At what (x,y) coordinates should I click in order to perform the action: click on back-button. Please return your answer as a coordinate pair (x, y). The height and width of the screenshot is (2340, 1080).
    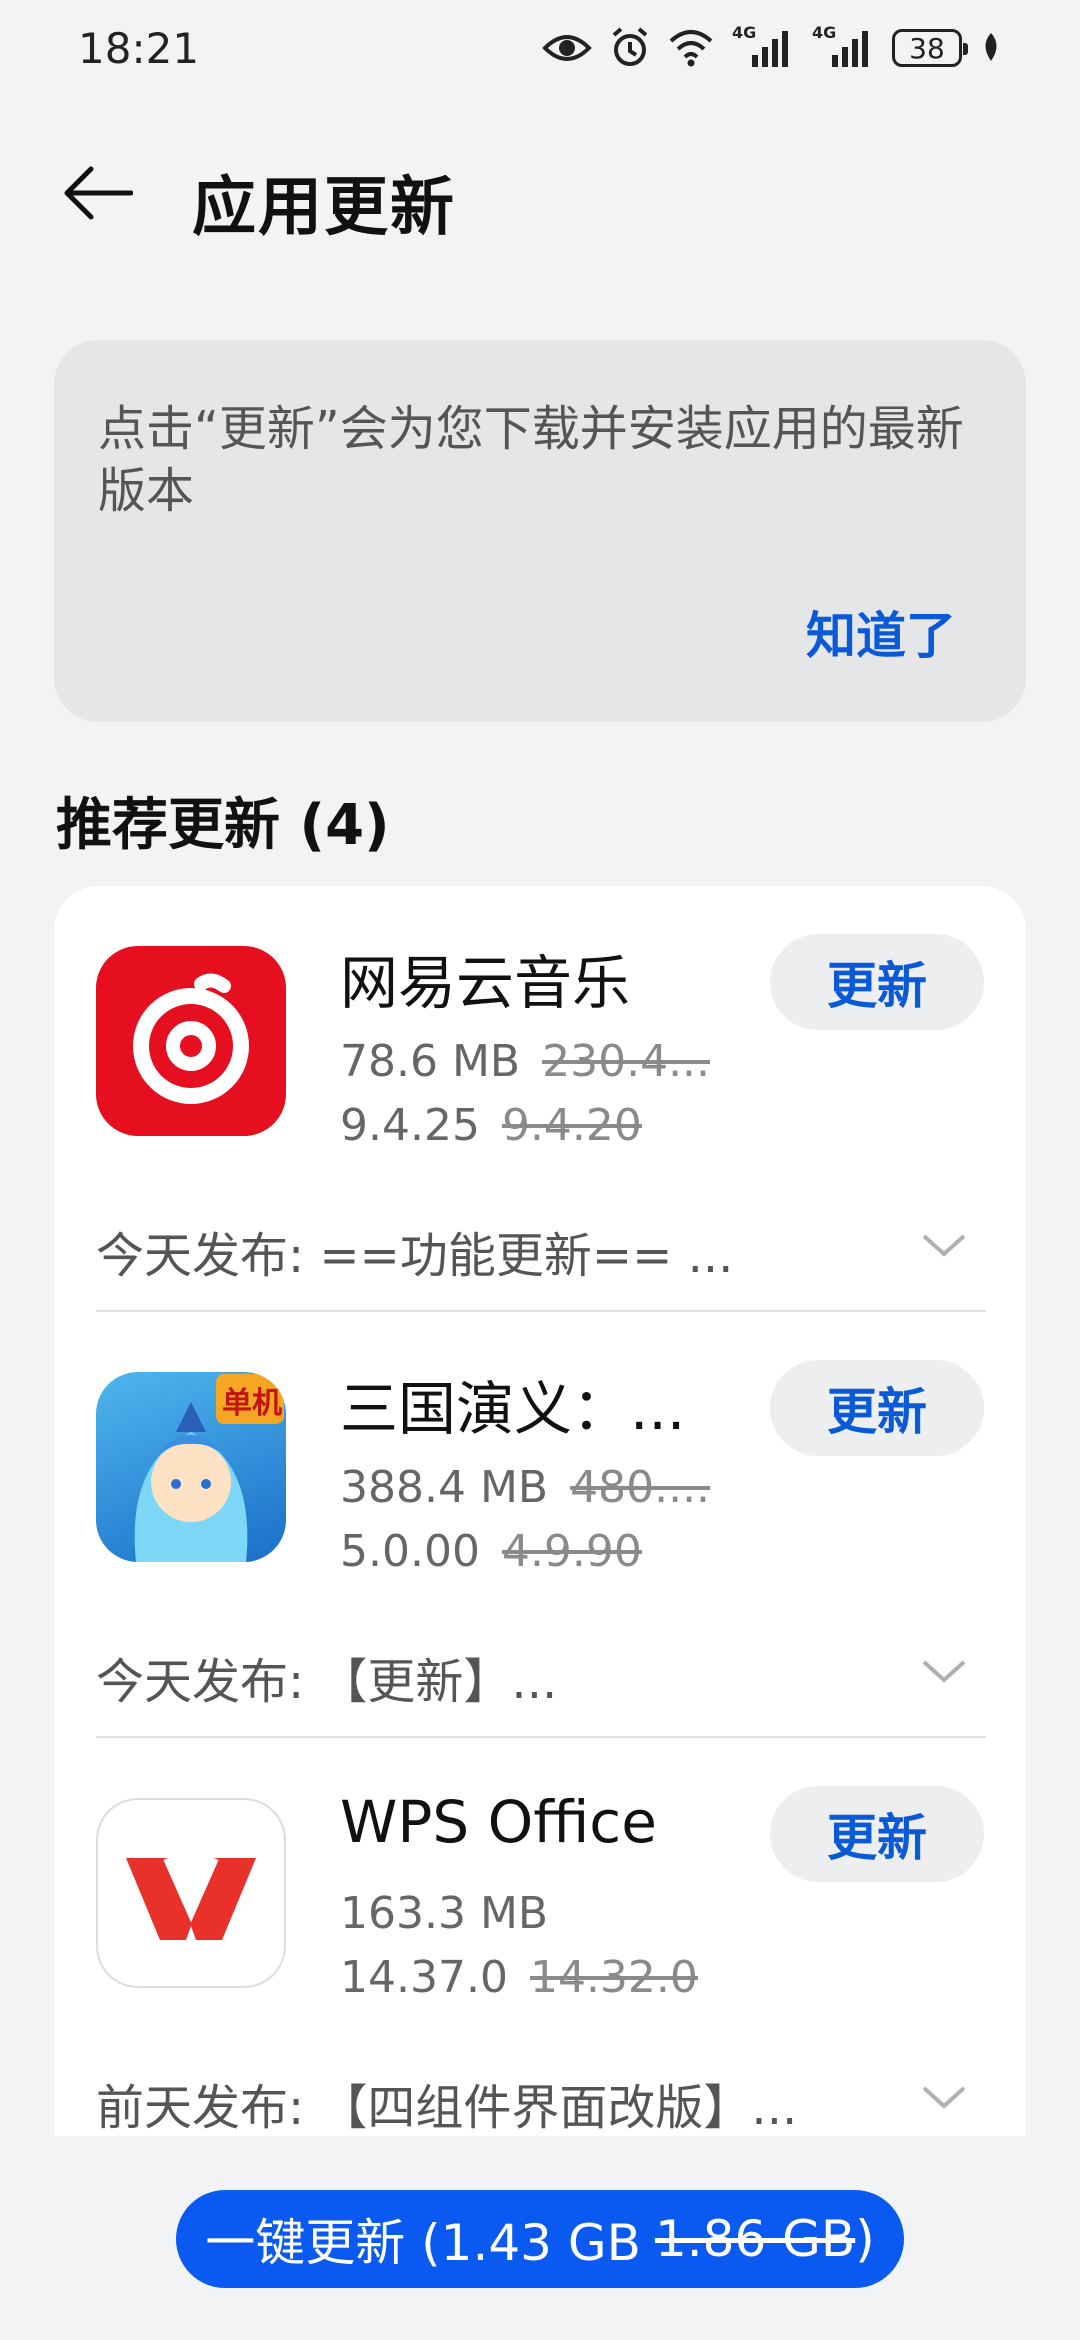
    Looking at the image, I should click on (97, 195).